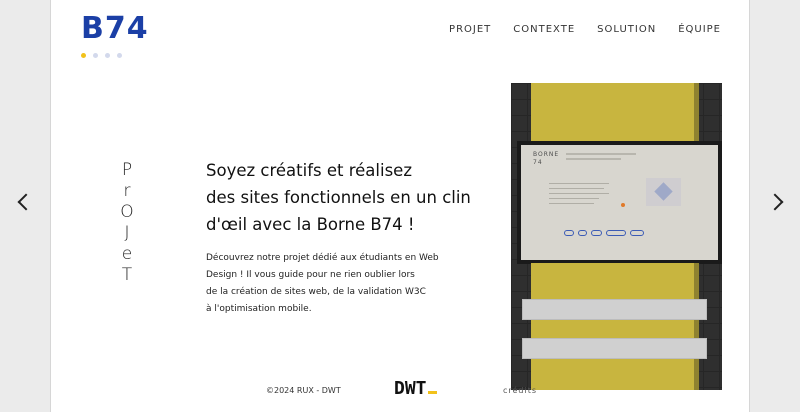  What do you see at coordinates (520, 390) in the screenshot?
I see `credits-link: crédits` at bounding box center [520, 390].